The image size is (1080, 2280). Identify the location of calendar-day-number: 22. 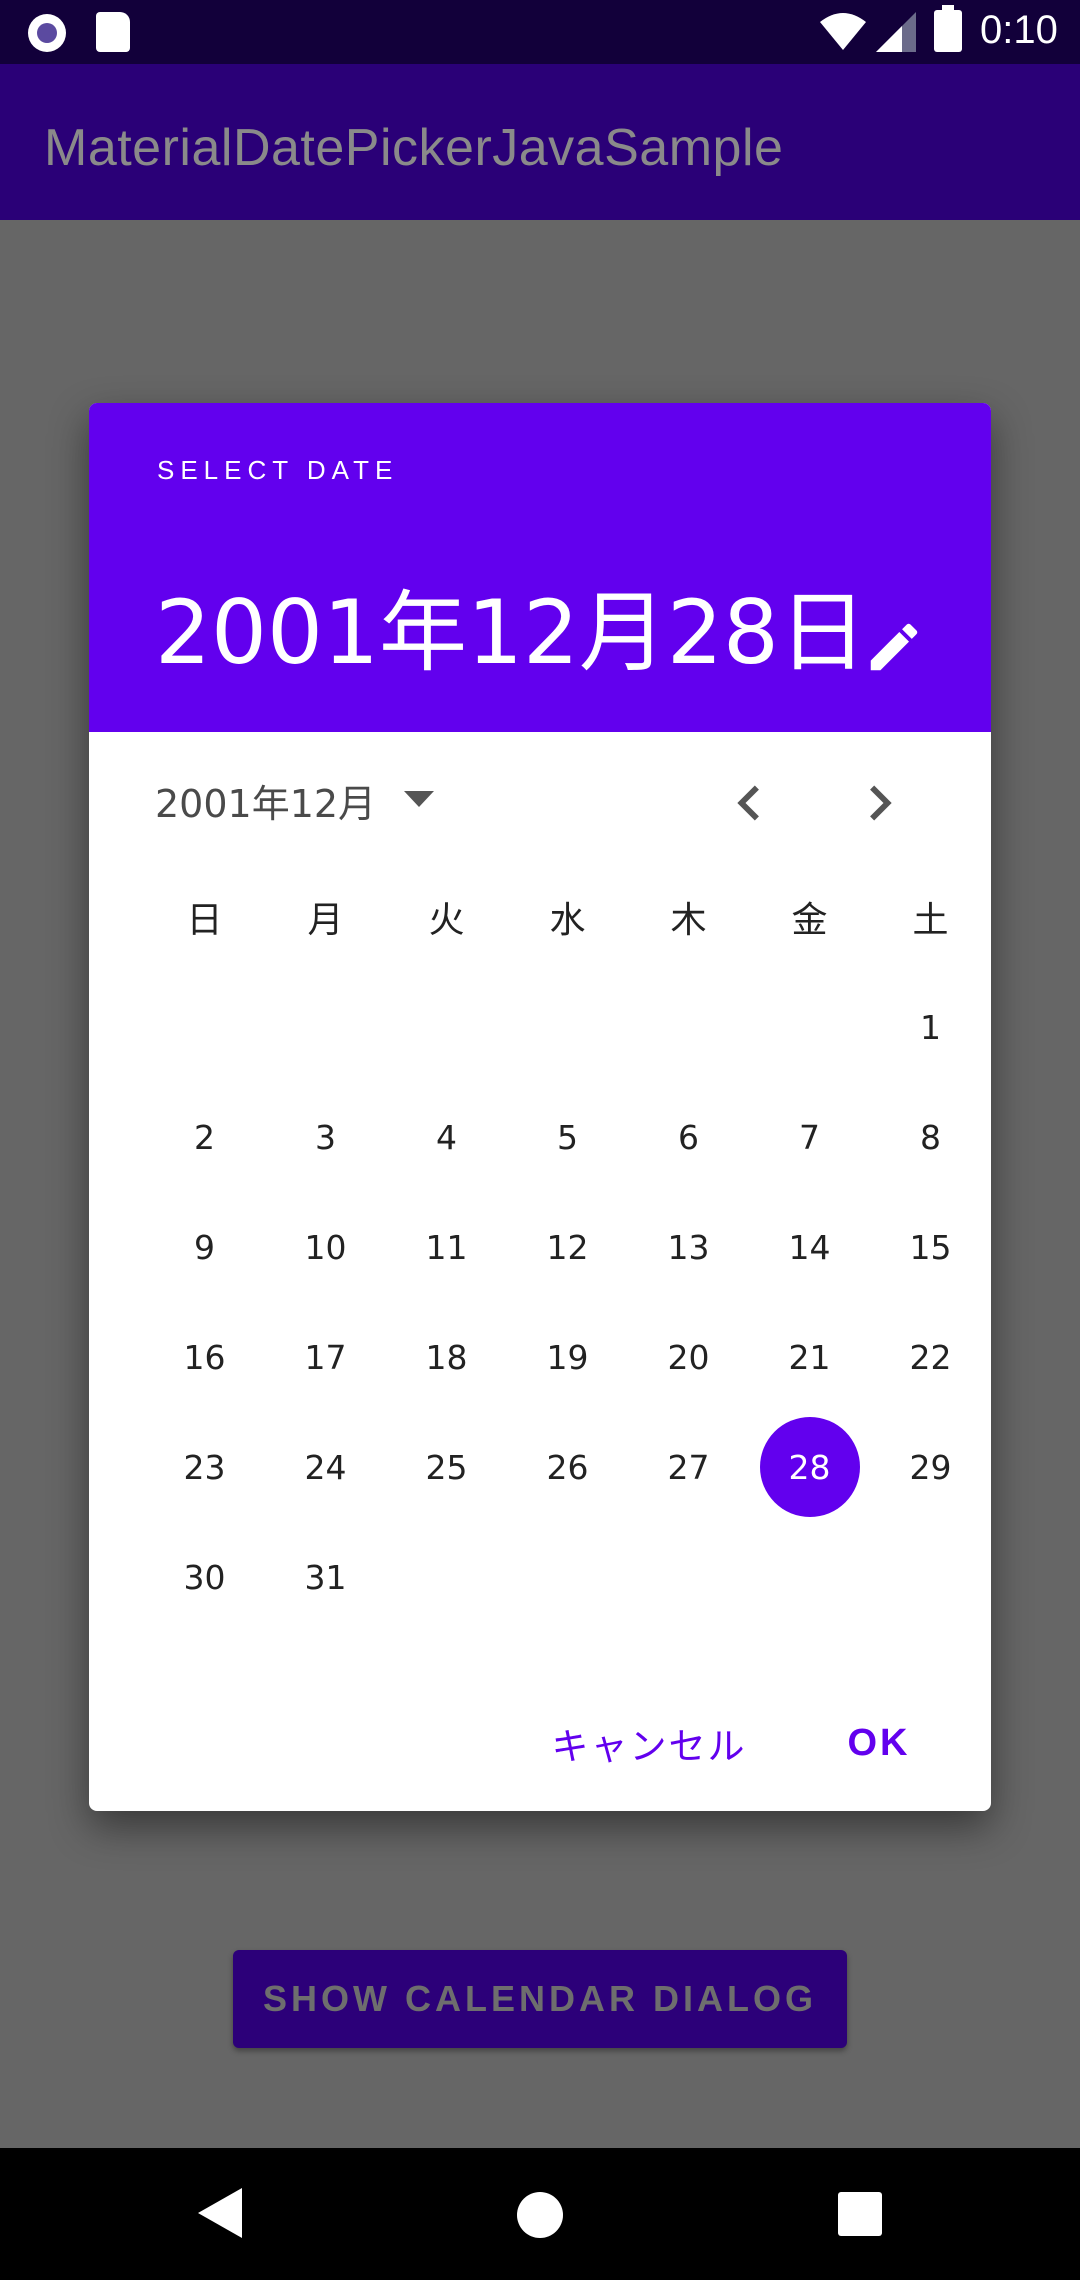
(930, 1357).